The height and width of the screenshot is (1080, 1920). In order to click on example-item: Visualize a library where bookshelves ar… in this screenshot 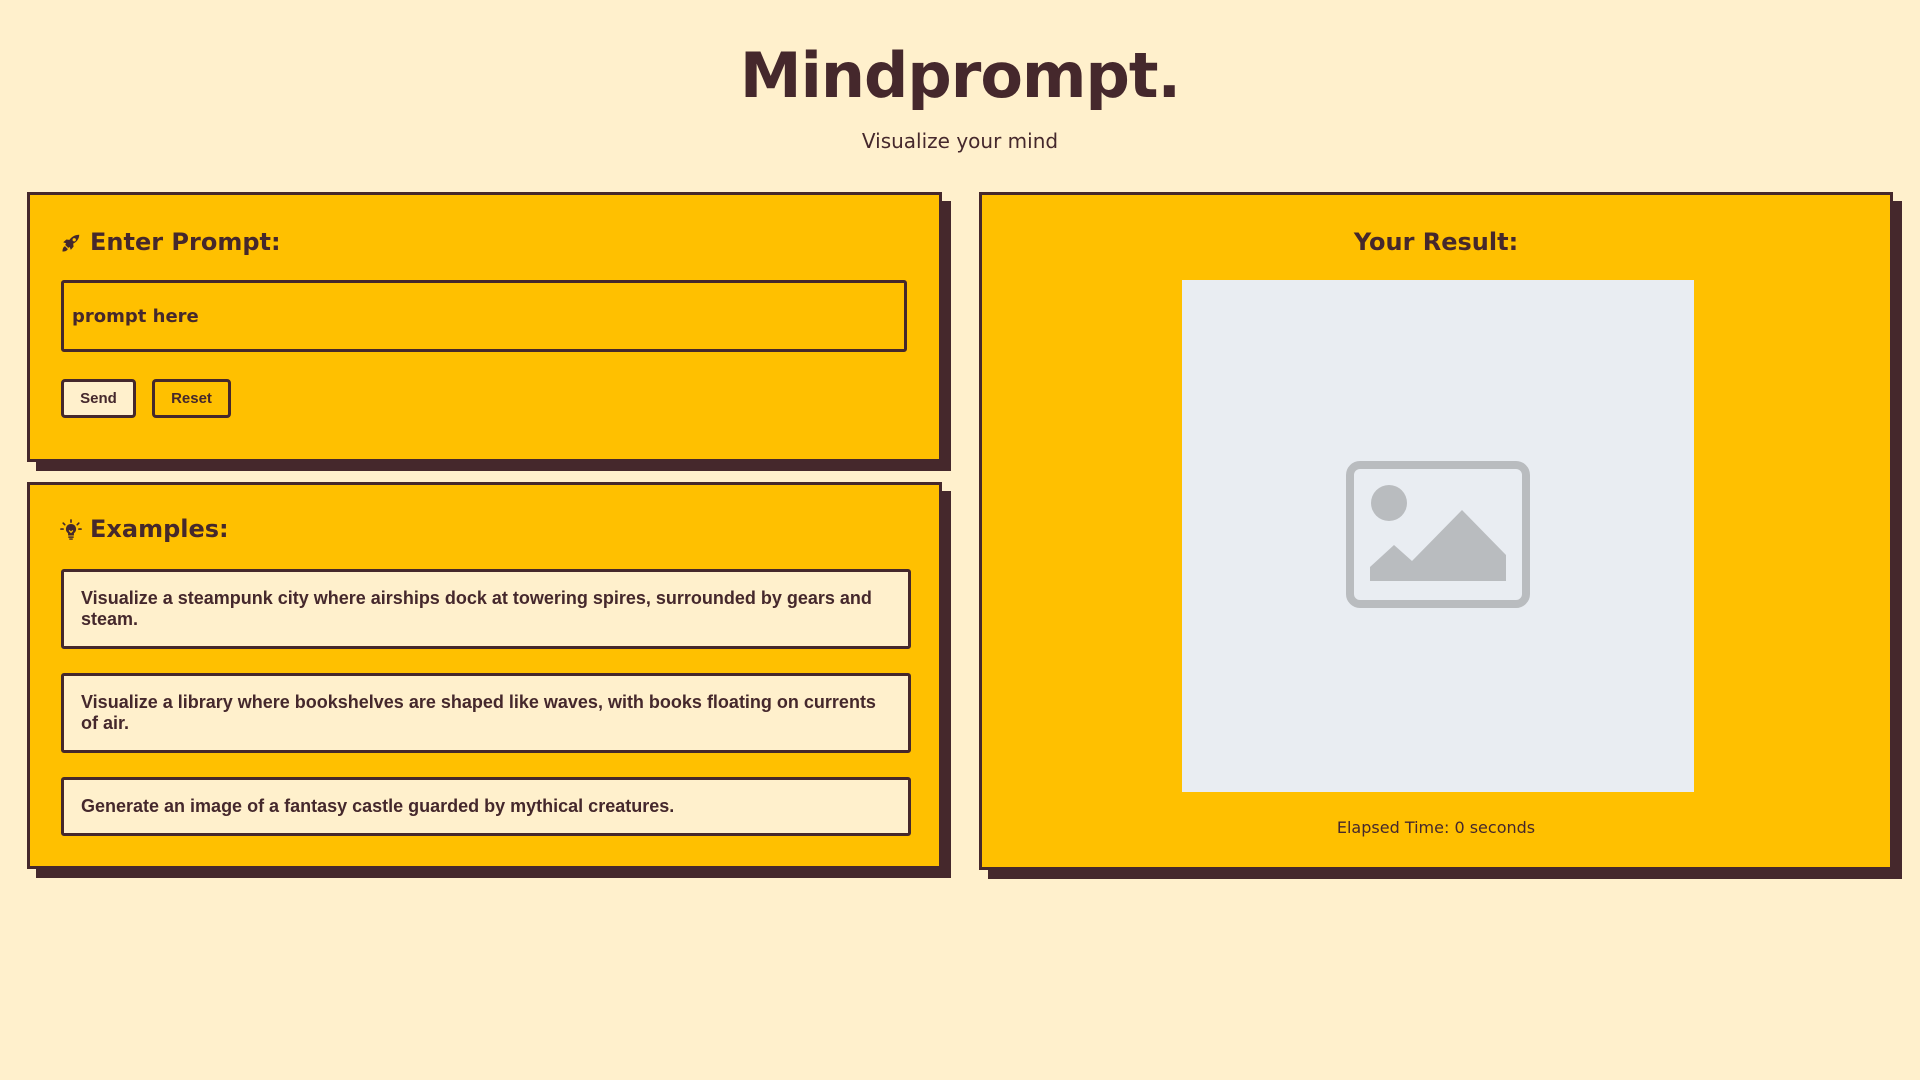, I will do `click(486, 713)`.